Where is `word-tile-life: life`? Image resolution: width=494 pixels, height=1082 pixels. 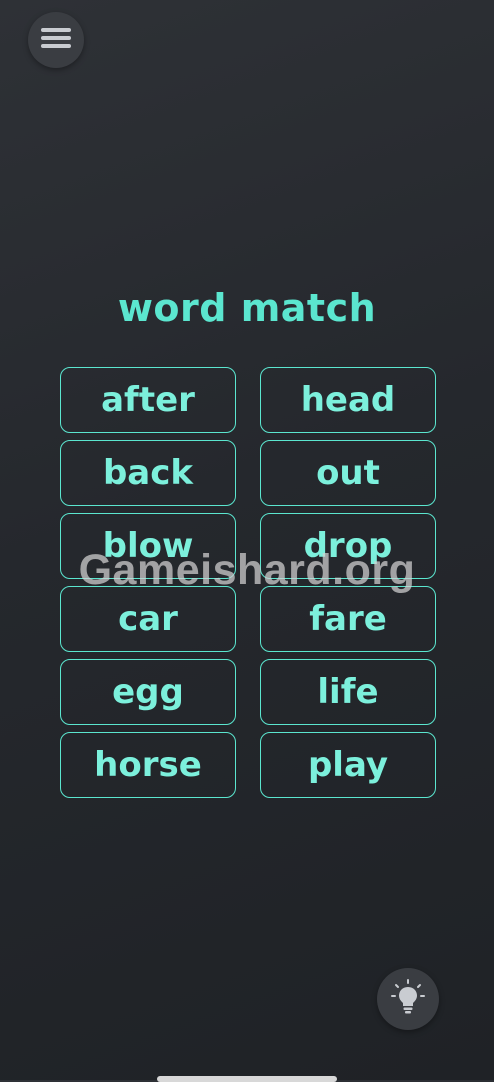 word-tile-life: life is located at coordinates (348, 692).